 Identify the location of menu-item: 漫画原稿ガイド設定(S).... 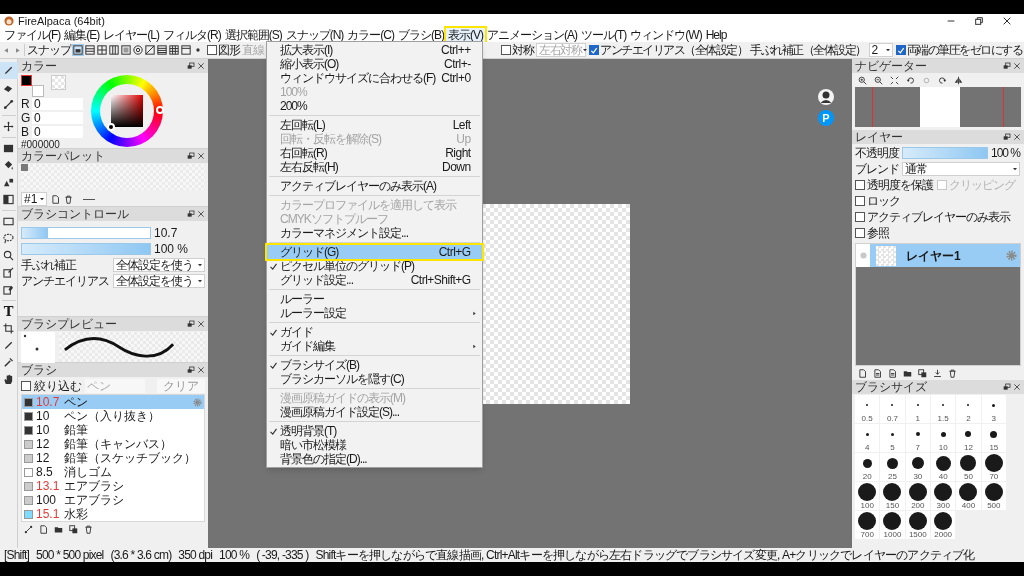
(374, 412).